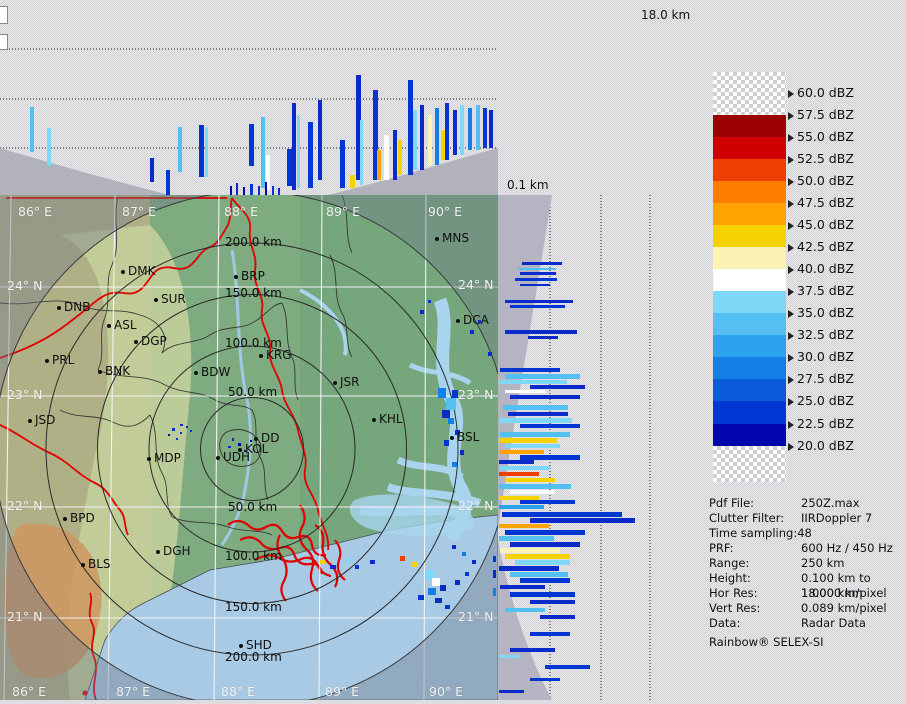 Image resolution: width=906 pixels, height=704 pixels. Describe the element at coordinates (821, 115) in the screenshot. I see `legend-tick: 57.5 dBZ` at that location.